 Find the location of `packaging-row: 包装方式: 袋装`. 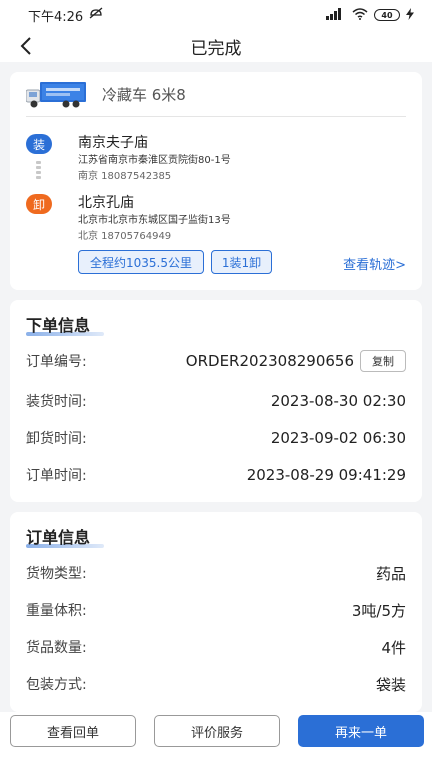

packaging-row: 包装方式: 袋装 is located at coordinates (216, 684).